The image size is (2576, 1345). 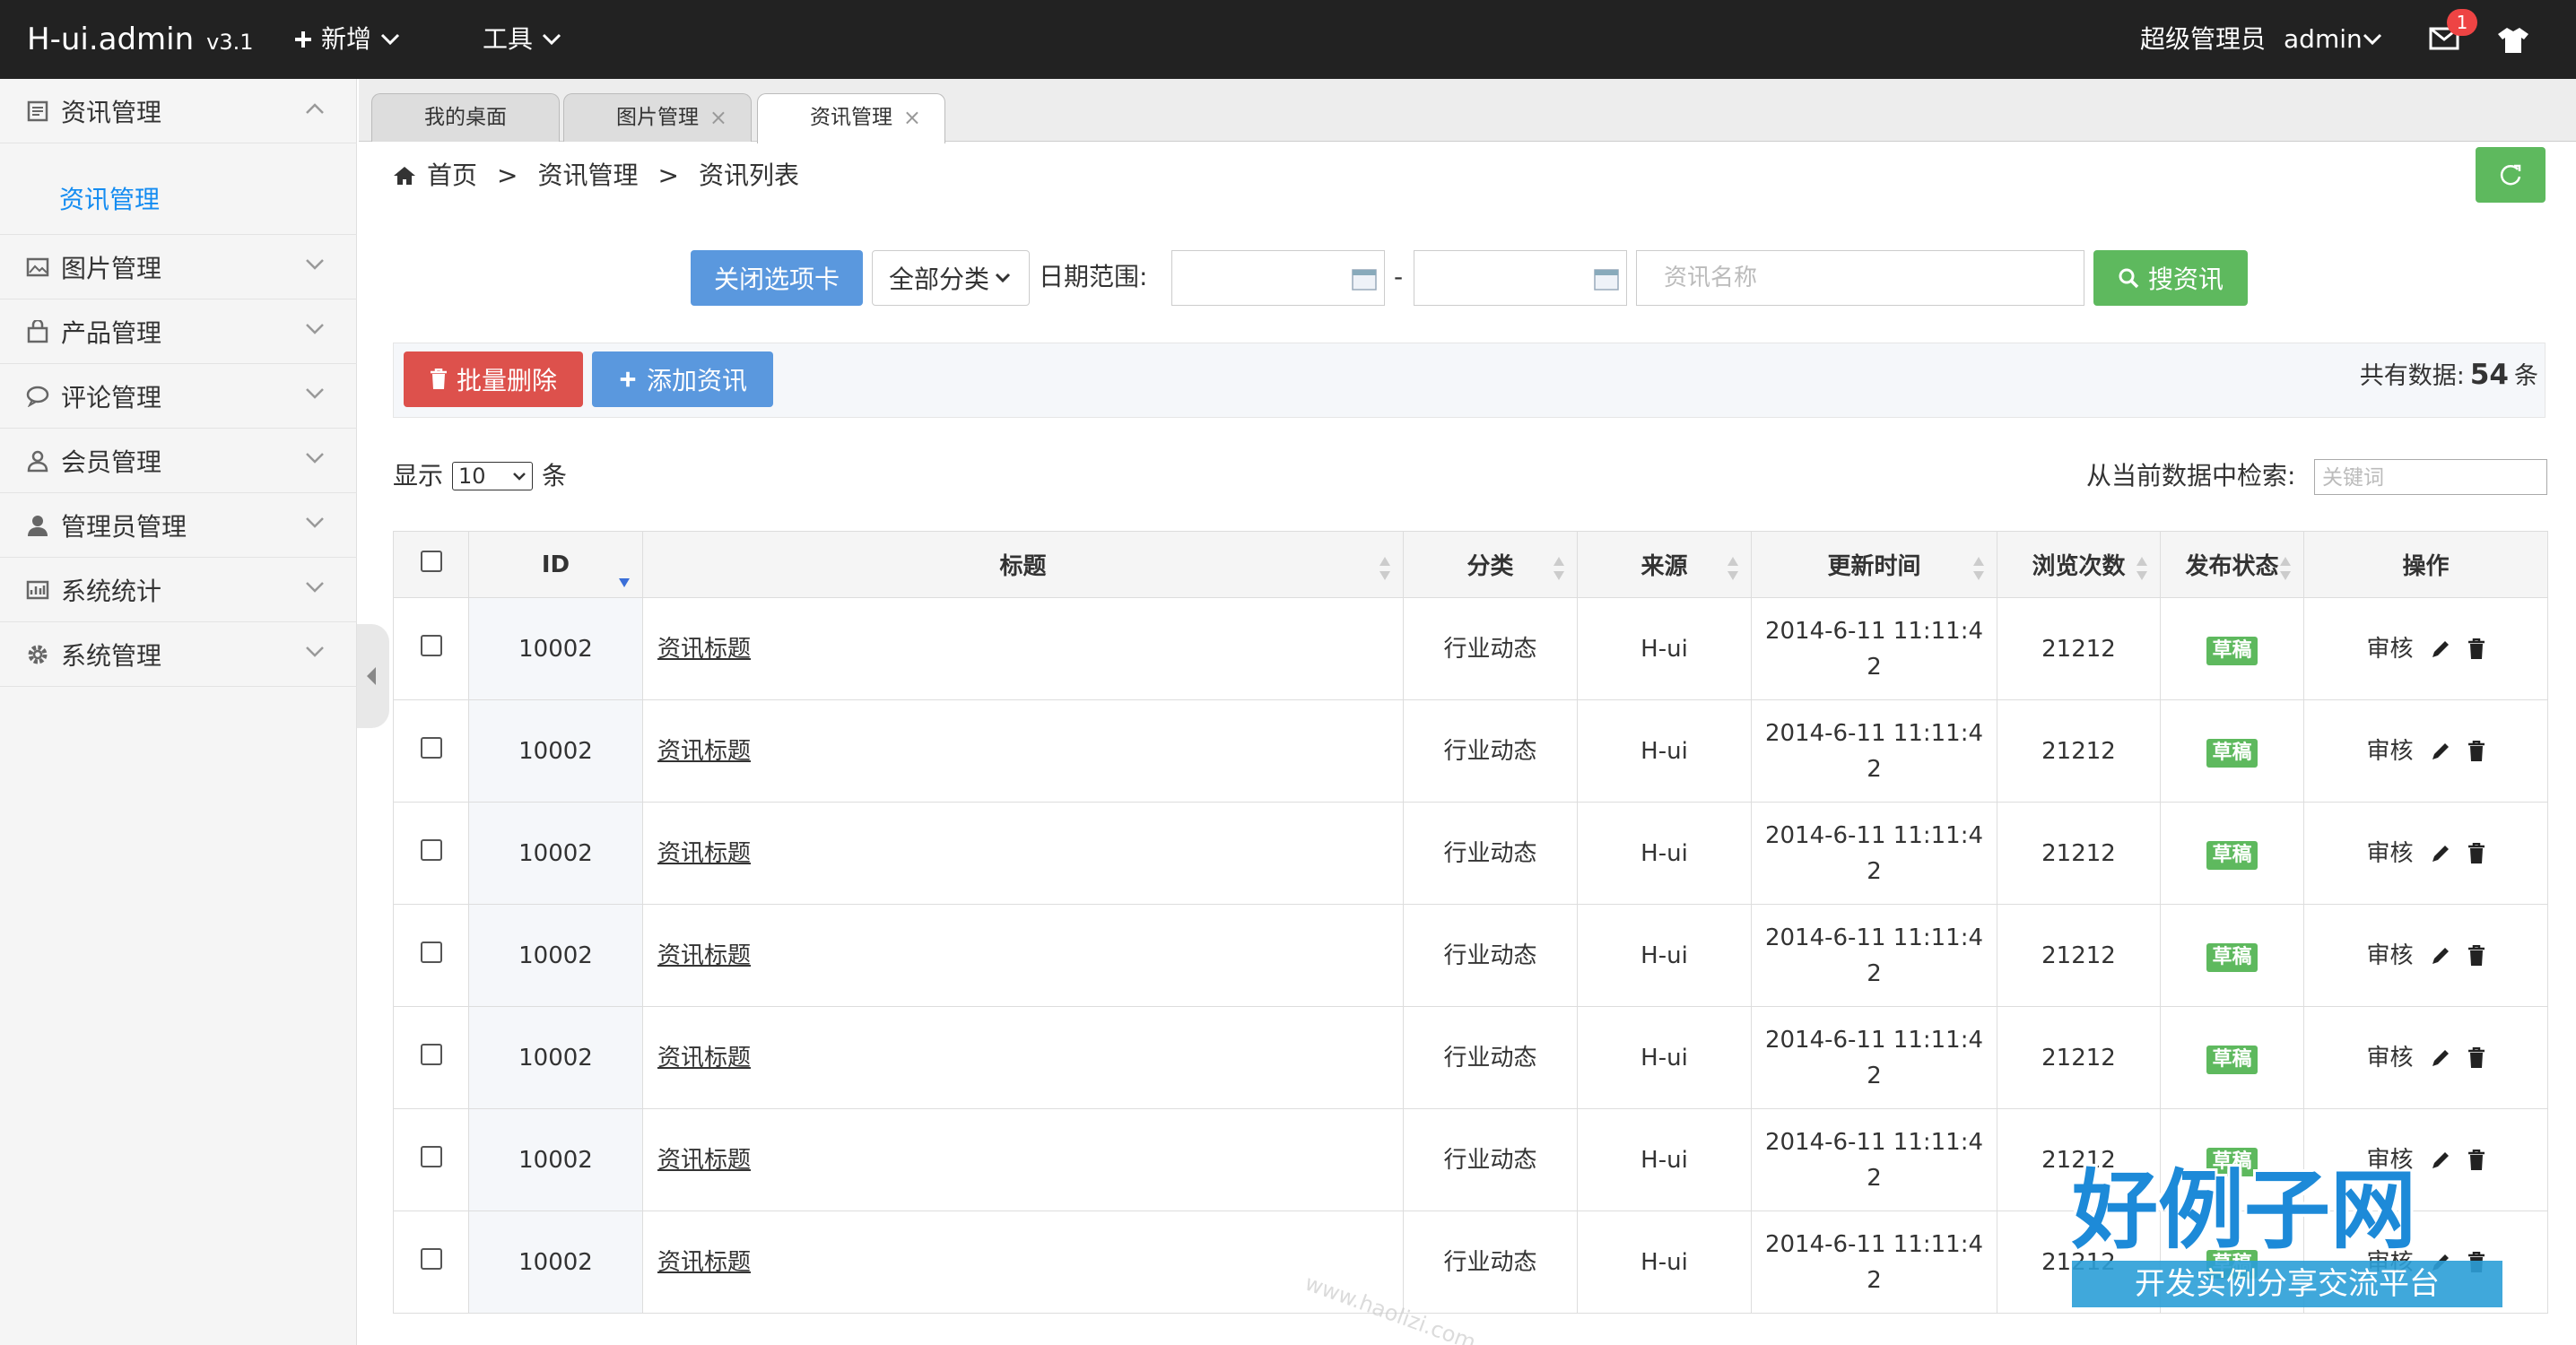 I want to click on sidebar-collapse-toggle, so click(x=373, y=676).